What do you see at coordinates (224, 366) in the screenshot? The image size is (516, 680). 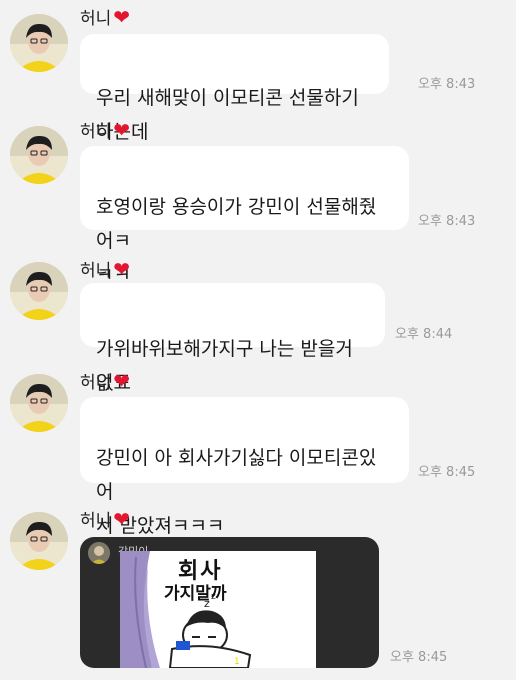 I see `message-text: 가위바위보해가지구 나는 받을거없됴` at bounding box center [224, 366].